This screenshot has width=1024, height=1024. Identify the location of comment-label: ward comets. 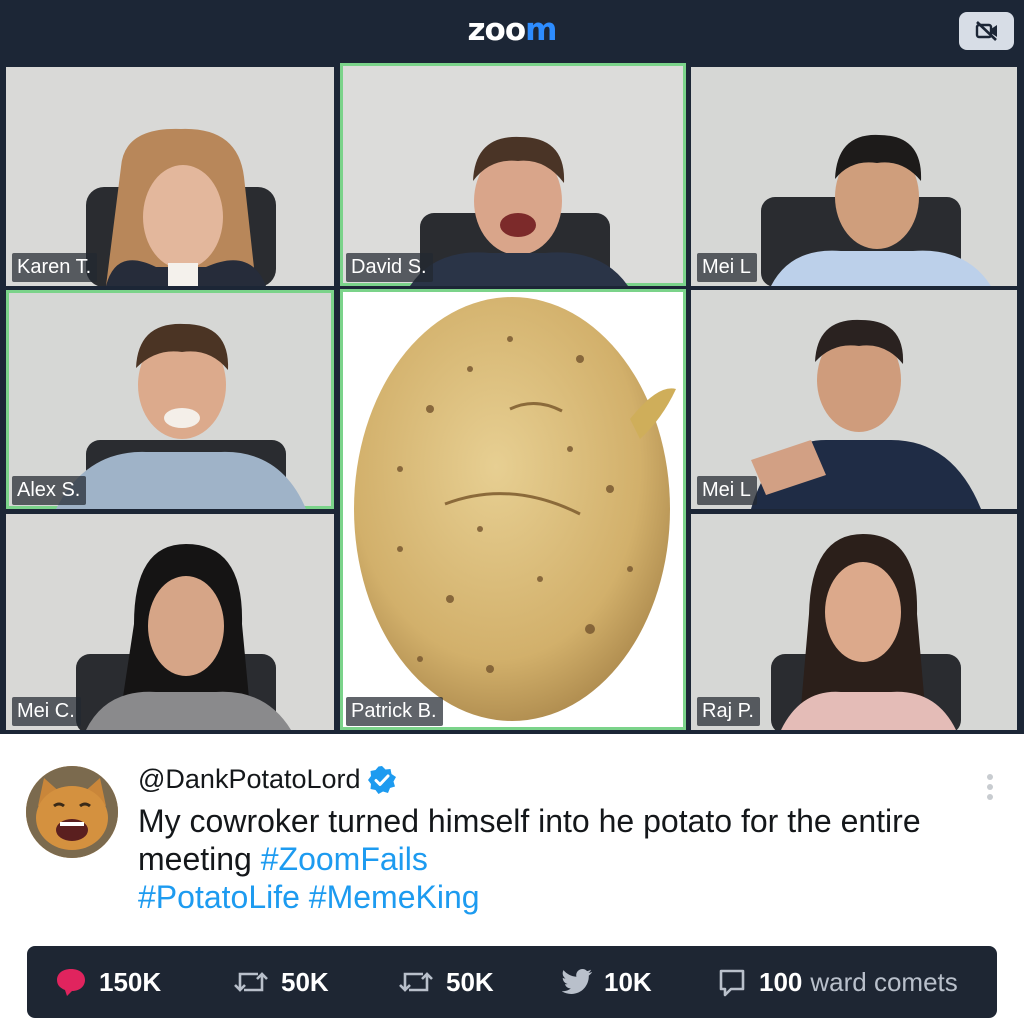
(884, 981).